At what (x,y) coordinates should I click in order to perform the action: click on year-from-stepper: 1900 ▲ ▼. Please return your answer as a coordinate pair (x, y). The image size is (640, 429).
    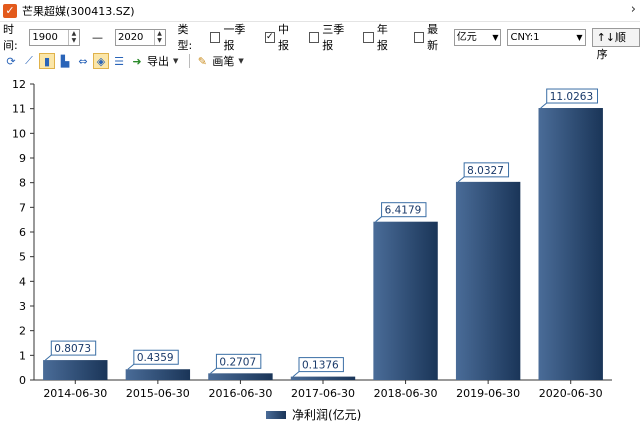
    Looking at the image, I should click on (54, 37).